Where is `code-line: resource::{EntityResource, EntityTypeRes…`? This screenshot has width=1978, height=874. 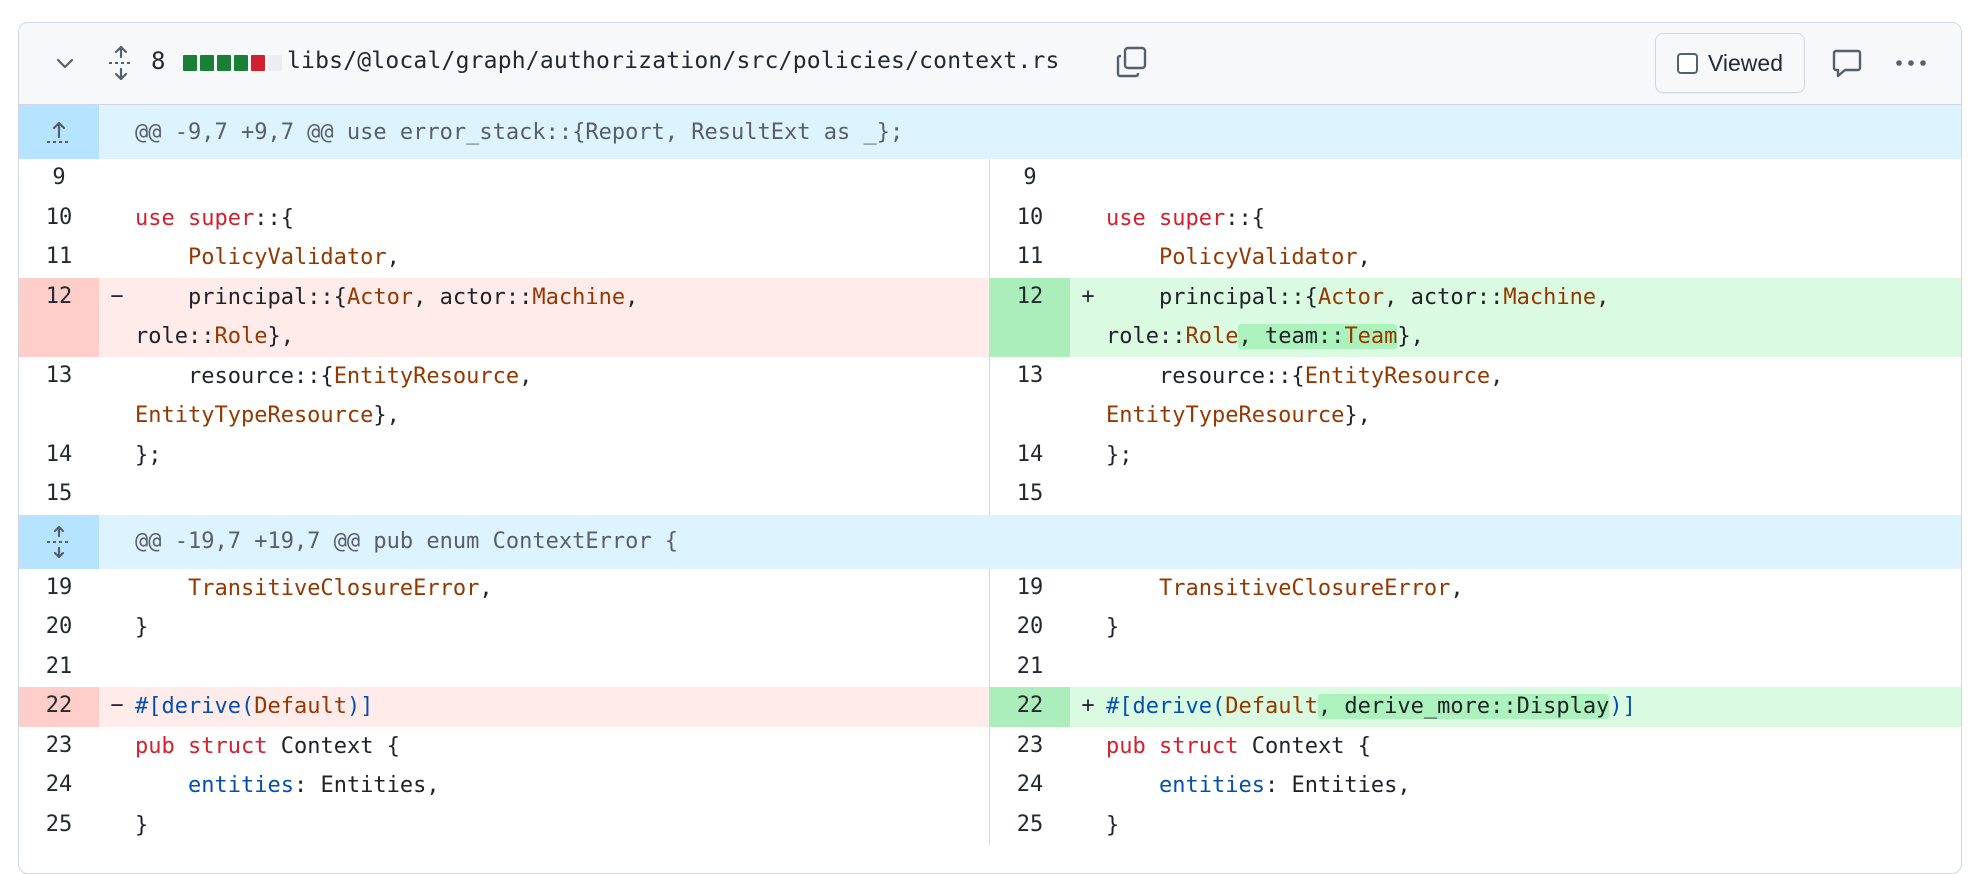
code-line: resource::{EntityResource, EntityTypeRes… is located at coordinates (1305, 396).